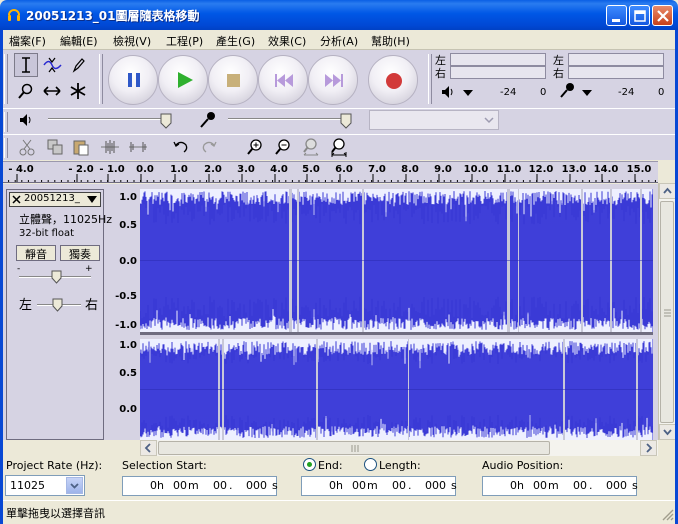 Image resolution: width=678 pixels, height=524 pixels. I want to click on track-title-box: 20051213_, so click(55, 199).